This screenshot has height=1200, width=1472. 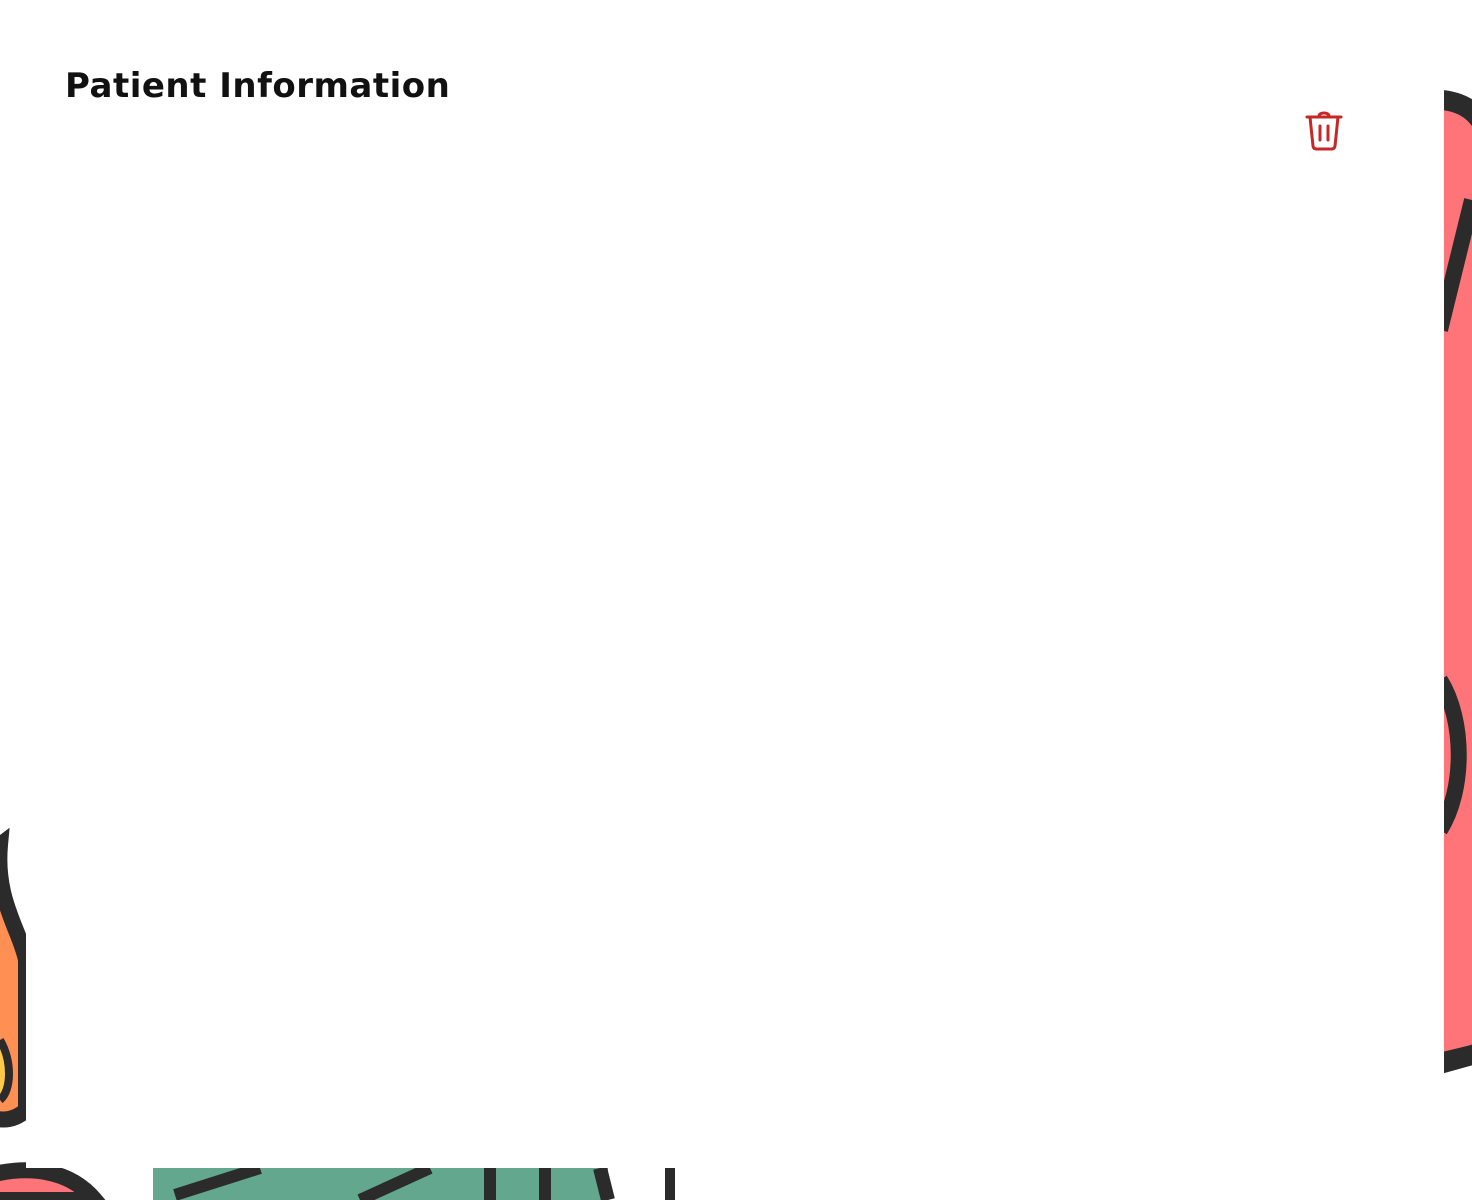 I want to click on flame-inner, so click(x=6, y=1070).